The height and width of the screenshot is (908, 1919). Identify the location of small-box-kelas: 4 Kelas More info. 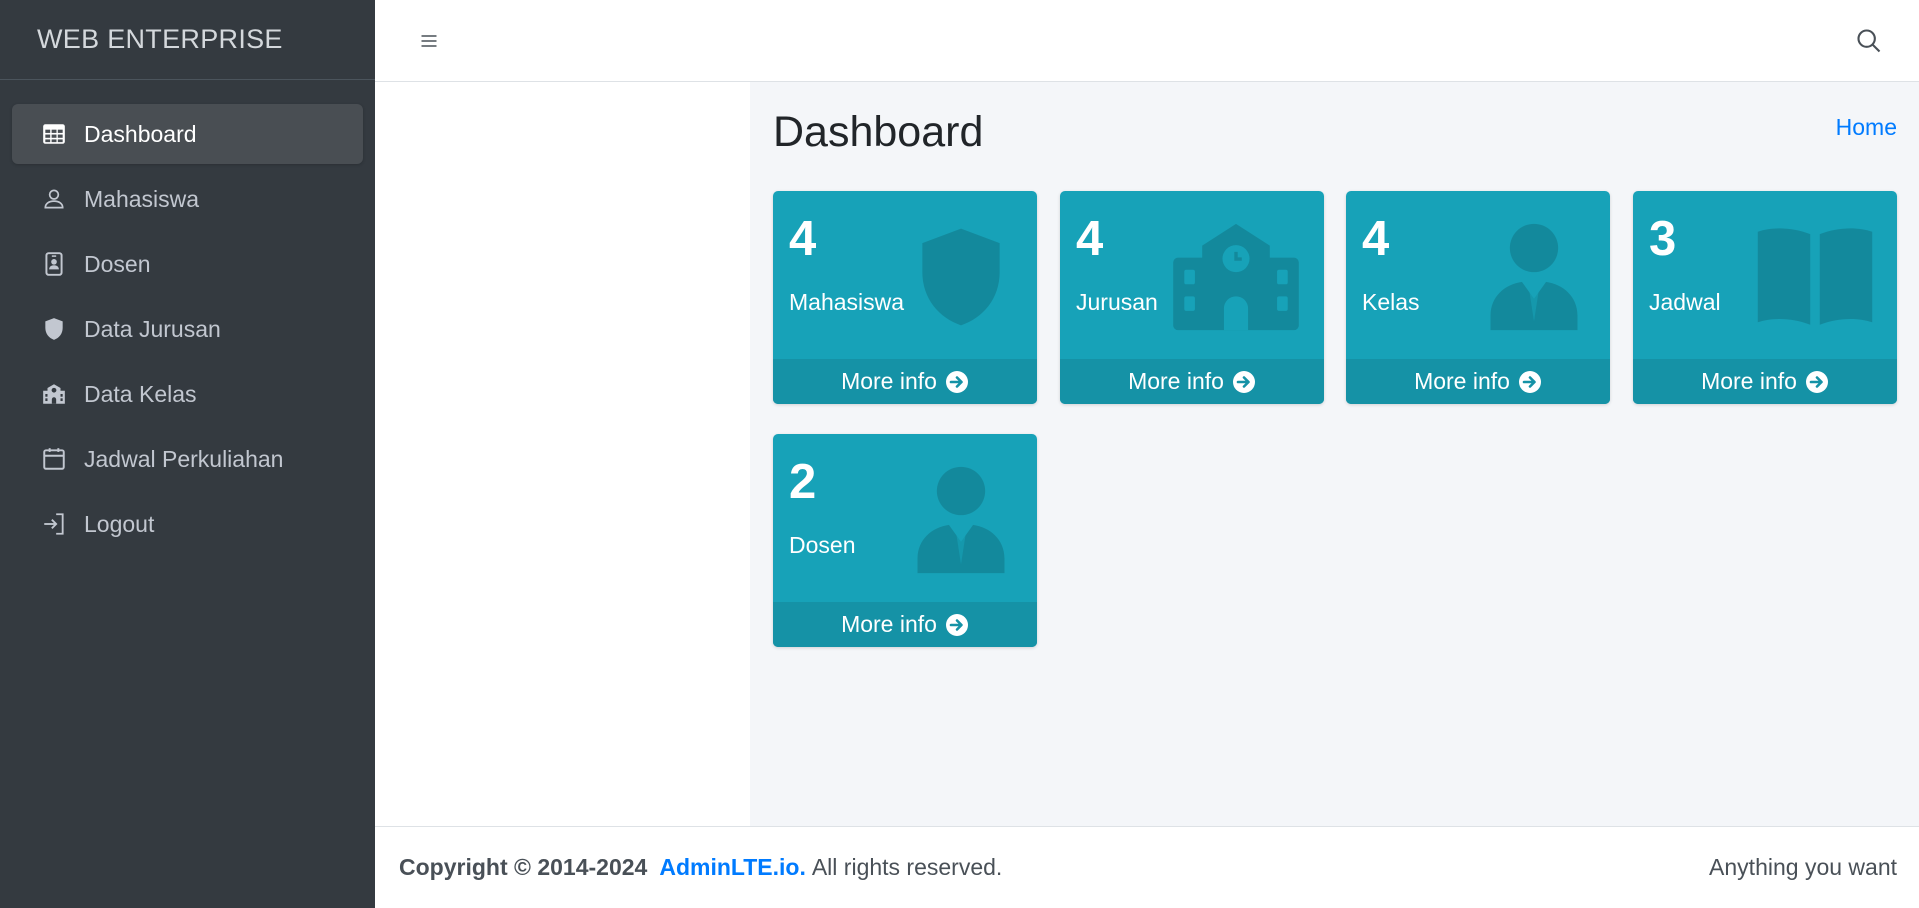
(1478, 297).